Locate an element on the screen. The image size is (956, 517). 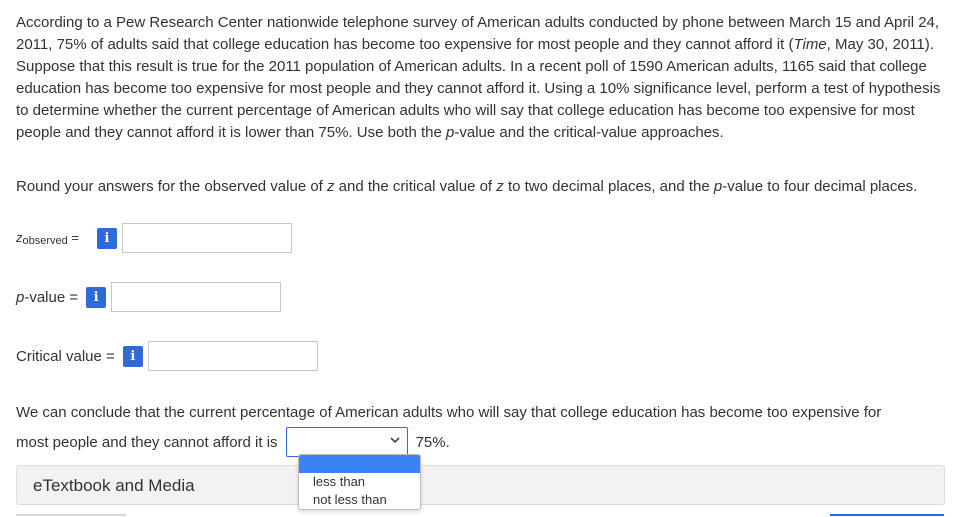
question-italic: Time is located at coordinates (810, 44).